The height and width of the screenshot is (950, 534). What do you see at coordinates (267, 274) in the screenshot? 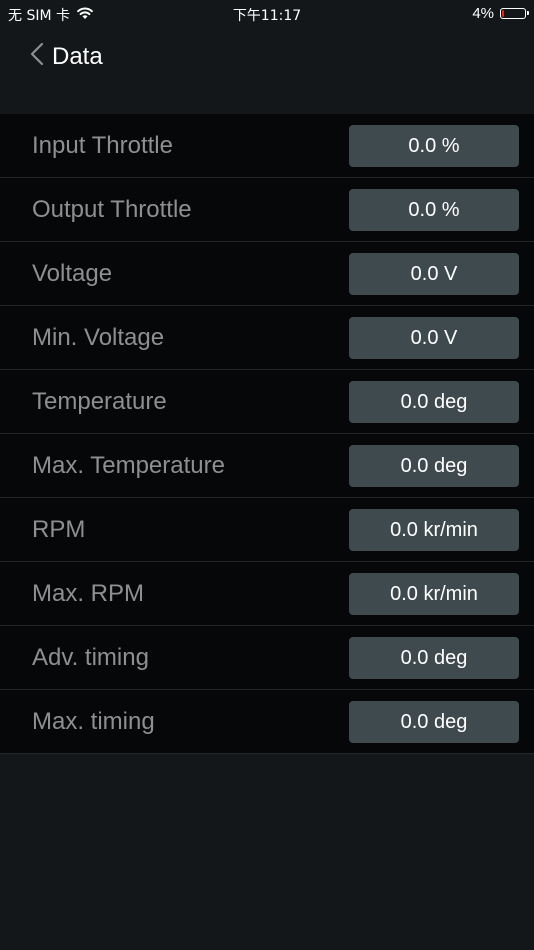
I see `data-row-voltage: Voltage 0.0 V` at bounding box center [267, 274].